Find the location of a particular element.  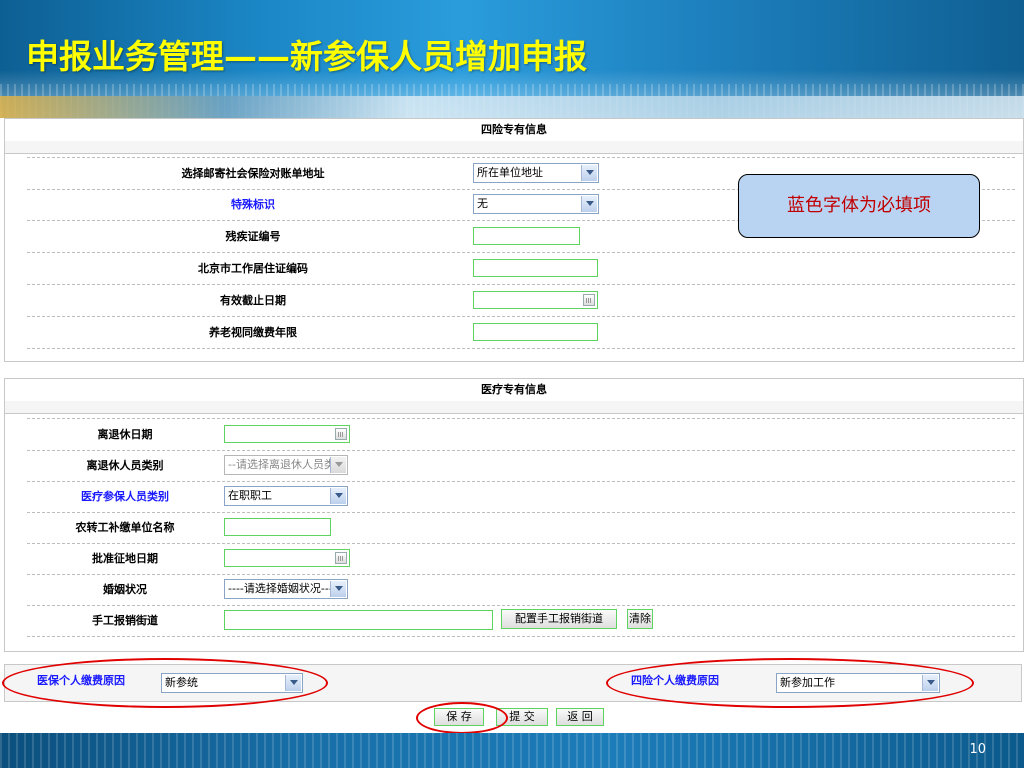

page-number: 10 is located at coordinates (977, 749).